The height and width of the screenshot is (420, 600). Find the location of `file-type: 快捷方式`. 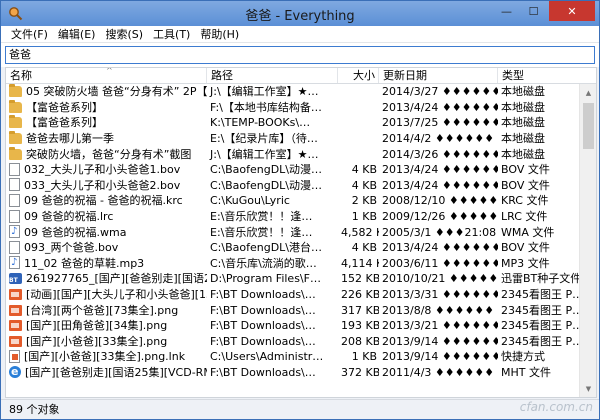

file-type: 快捷方式 is located at coordinates (523, 357).